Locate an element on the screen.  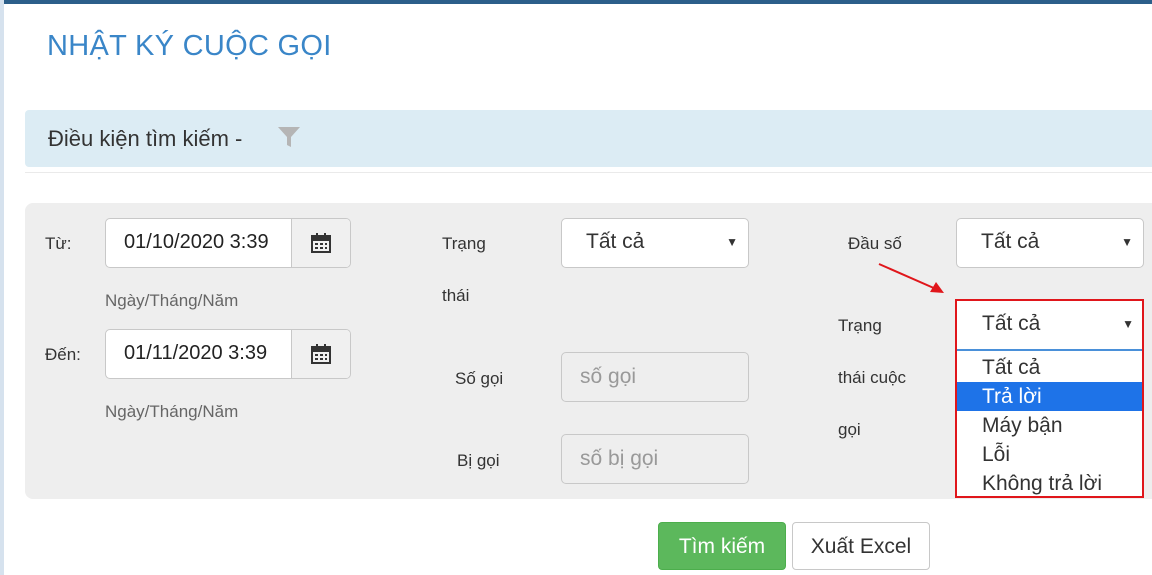
left-border is located at coordinates (2, 287).